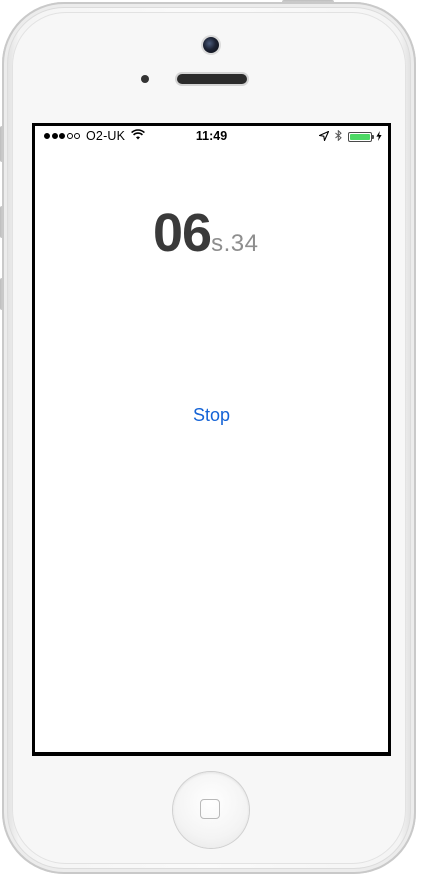  I want to click on status-right, so click(350, 136).